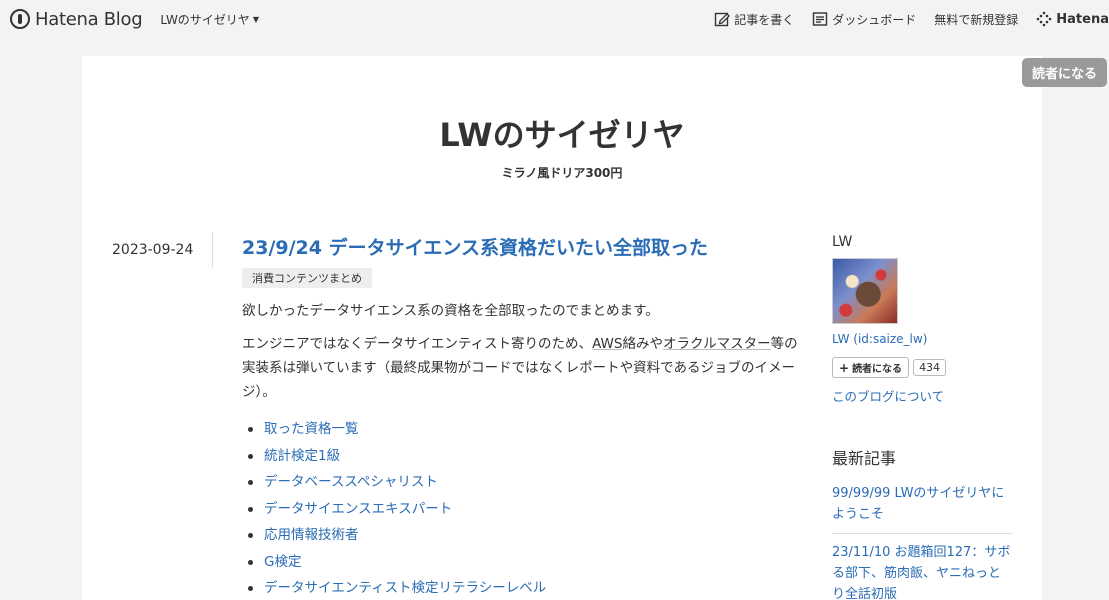  Describe the element at coordinates (522, 249) in the screenshot. I see `entry-title: 23/9/24 データサイエンス系資格だいたい全部取った` at that location.